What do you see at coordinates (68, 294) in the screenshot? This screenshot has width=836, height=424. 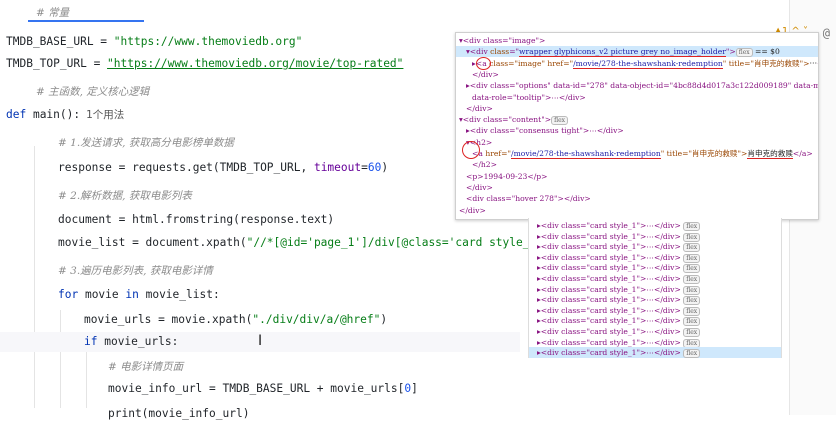 I see `code-keyword: for` at bounding box center [68, 294].